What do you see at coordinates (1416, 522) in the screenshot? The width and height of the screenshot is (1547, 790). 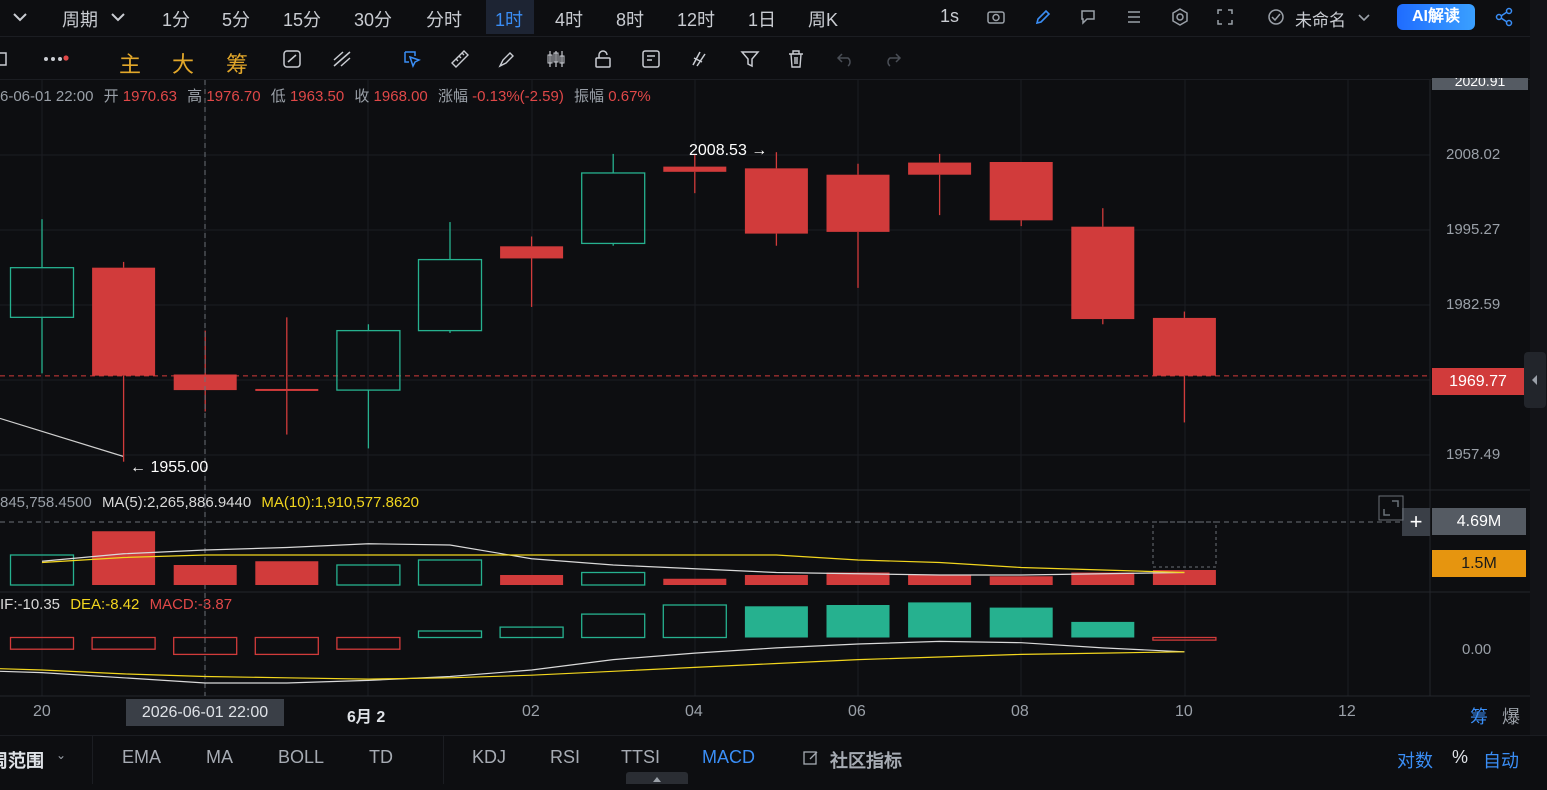 I see `crosshair-plus-icon: +` at bounding box center [1416, 522].